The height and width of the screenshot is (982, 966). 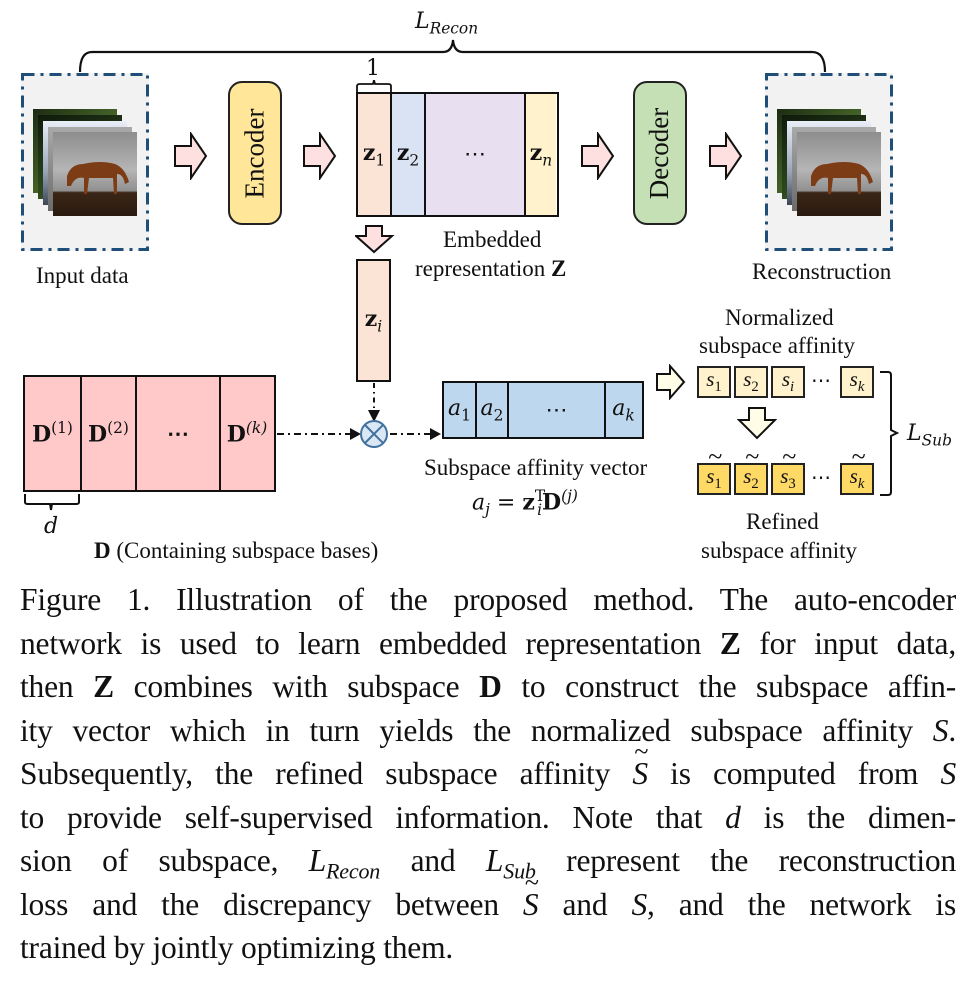 I want to click on math-symbol: d, so click(x=733, y=817).